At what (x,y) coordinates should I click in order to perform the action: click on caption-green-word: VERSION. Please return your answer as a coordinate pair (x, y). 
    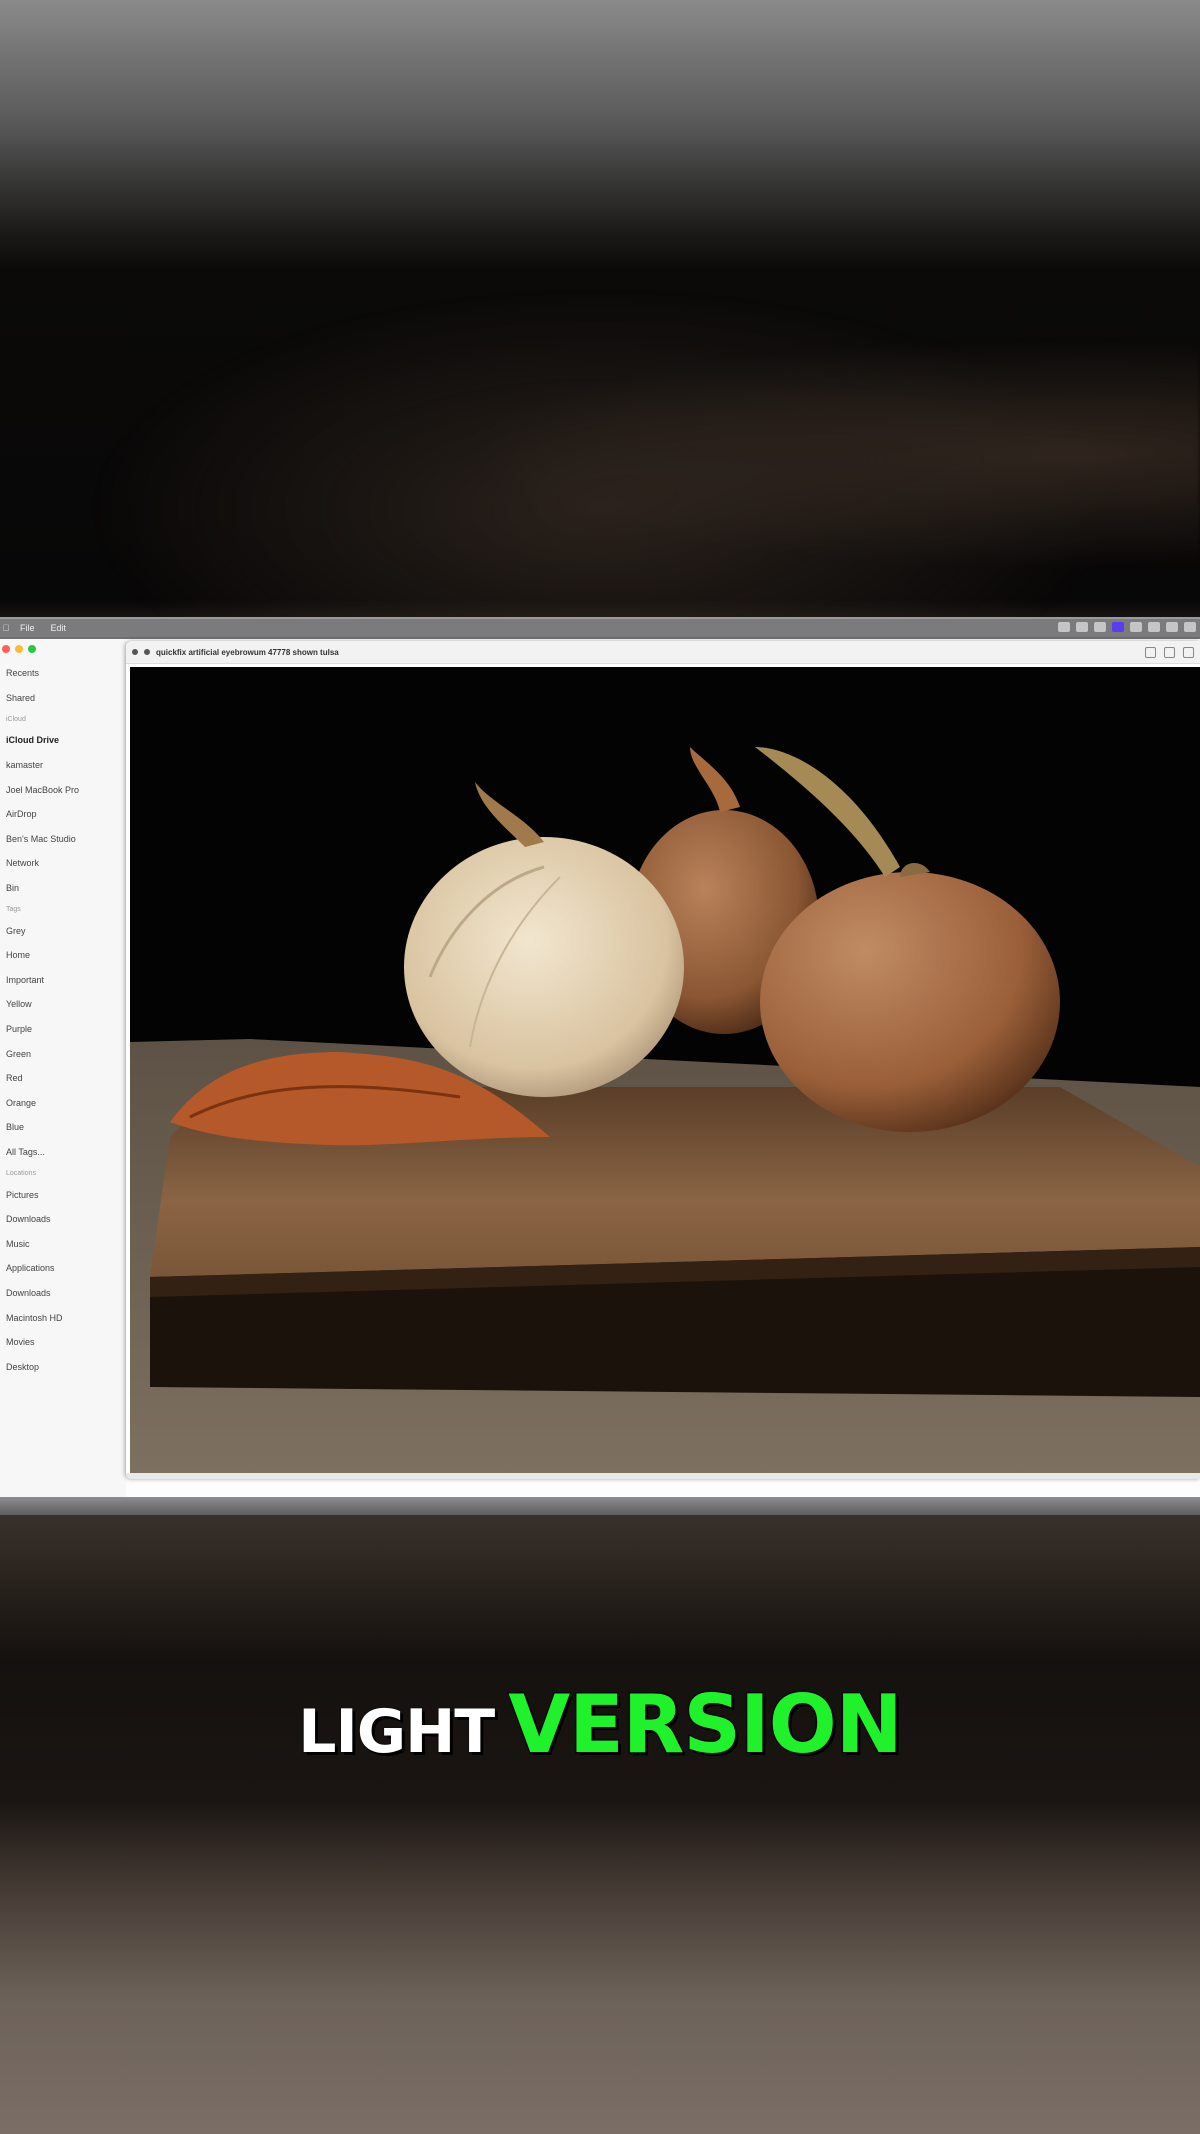
    Looking at the image, I should click on (706, 1725).